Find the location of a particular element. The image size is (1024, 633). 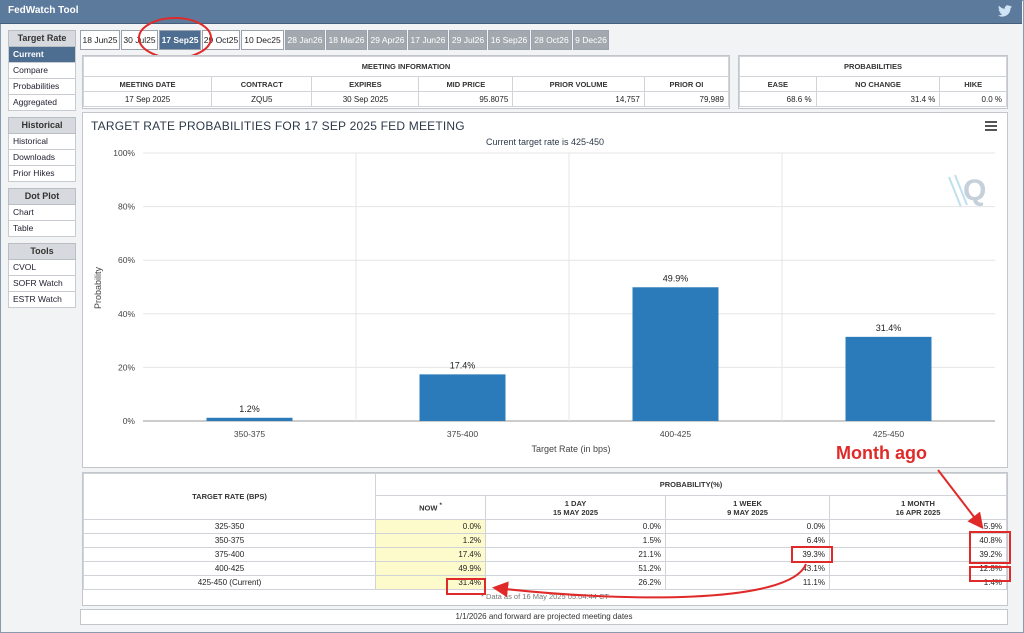

sidebar-item-chart: Chart is located at coordinates (42, 213).